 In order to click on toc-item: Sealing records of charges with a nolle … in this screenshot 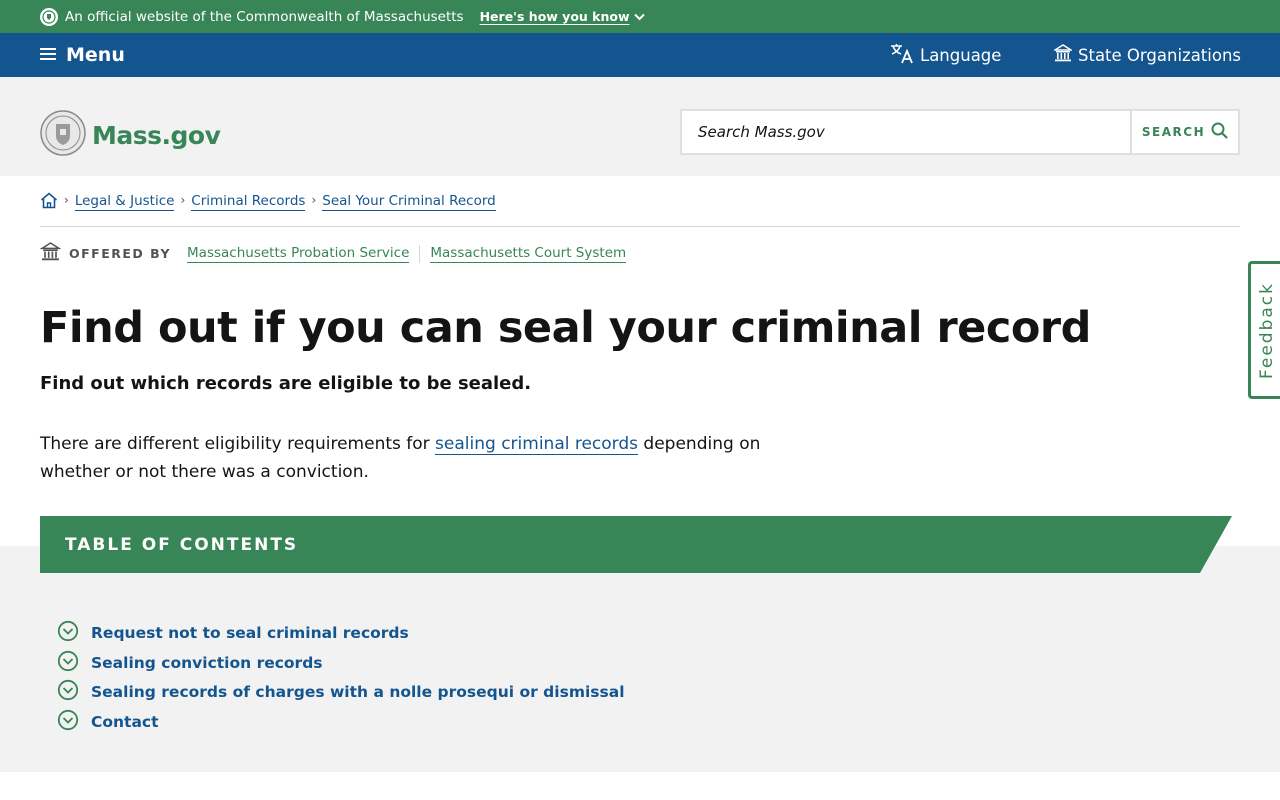, I will do `click(341, 692)`.